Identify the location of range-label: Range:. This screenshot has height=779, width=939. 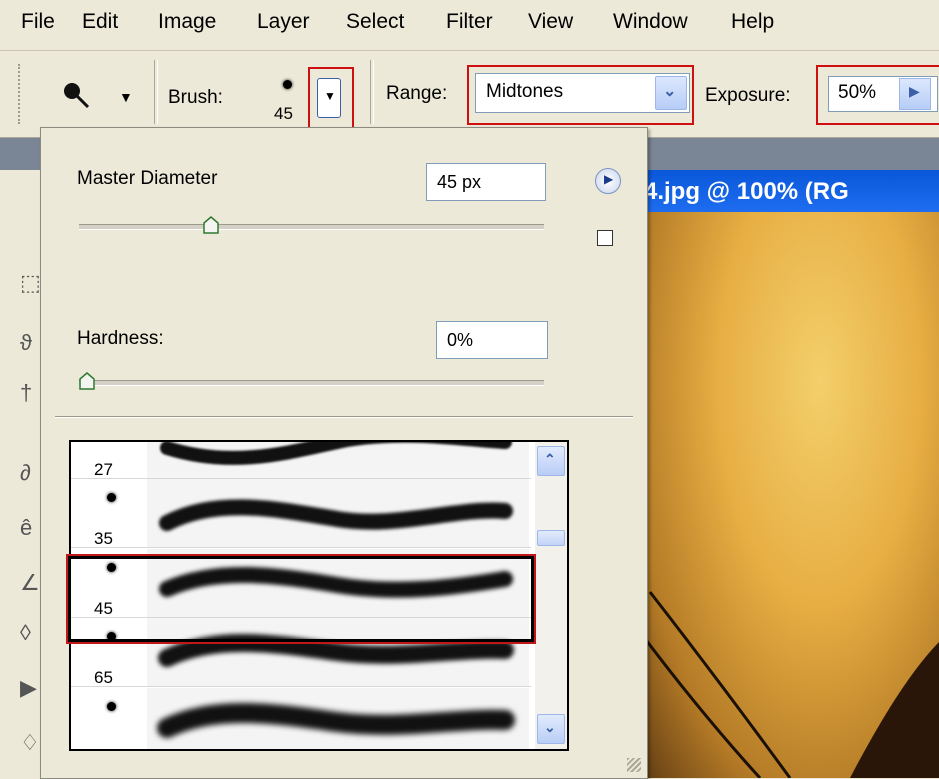
(417, 93).